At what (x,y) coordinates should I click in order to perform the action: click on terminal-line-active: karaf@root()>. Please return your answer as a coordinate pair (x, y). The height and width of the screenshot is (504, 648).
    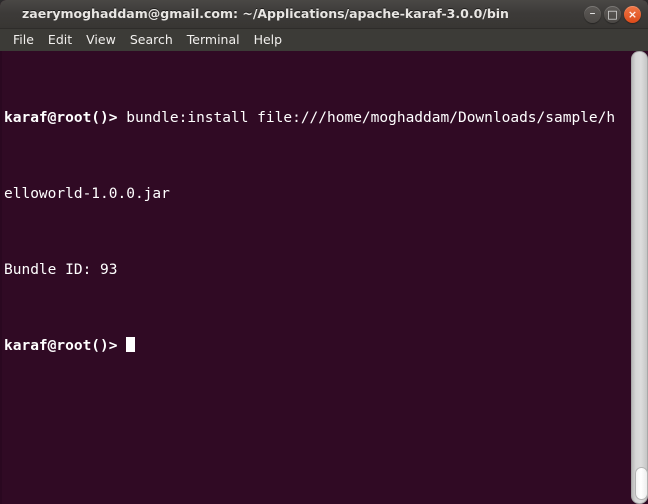
    Looking at the image, I should click on (318, 346).